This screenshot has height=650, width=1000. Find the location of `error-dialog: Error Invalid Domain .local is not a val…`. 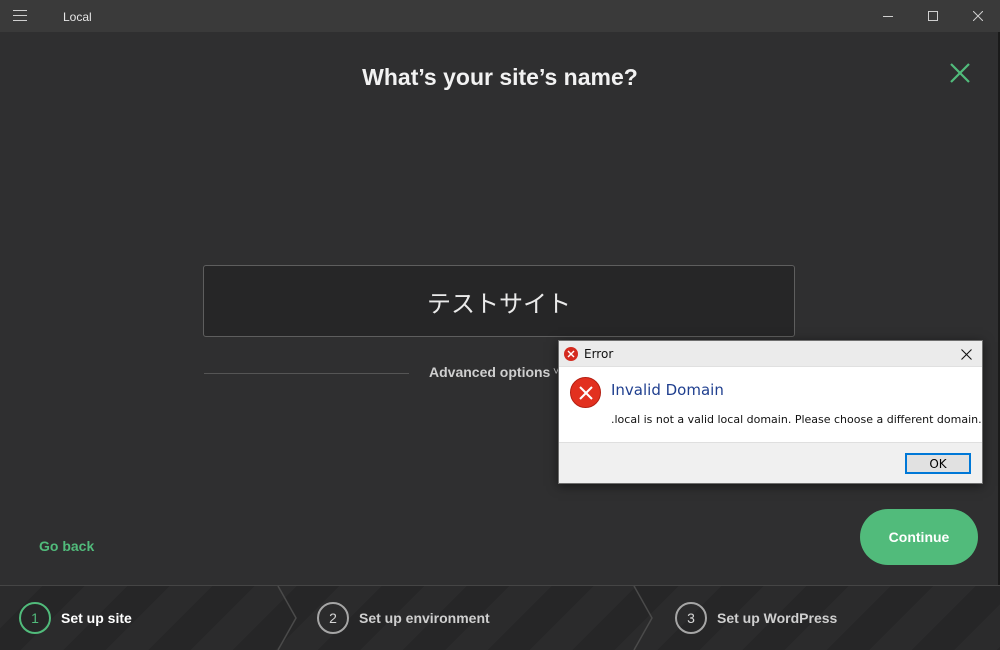

error-dialog: Error Invalid Domain .local is not a val… is located at coordinates (770, 412).